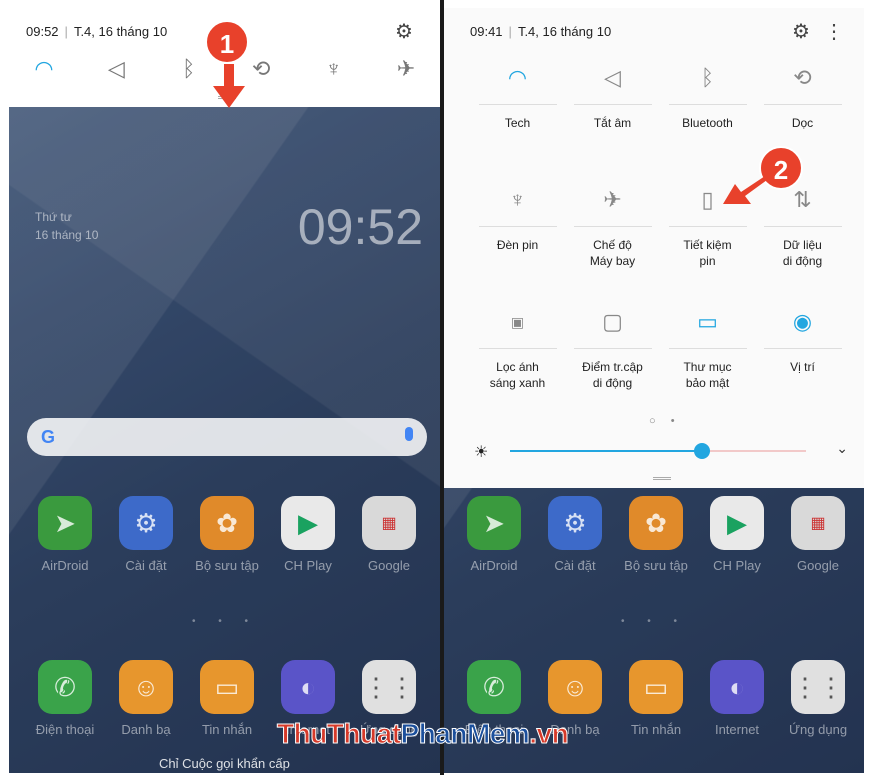 Image resolution: width=870 pixels, height=775 pixels. I want to click on chevron-down-icon: ⌄, so click(842, 448).